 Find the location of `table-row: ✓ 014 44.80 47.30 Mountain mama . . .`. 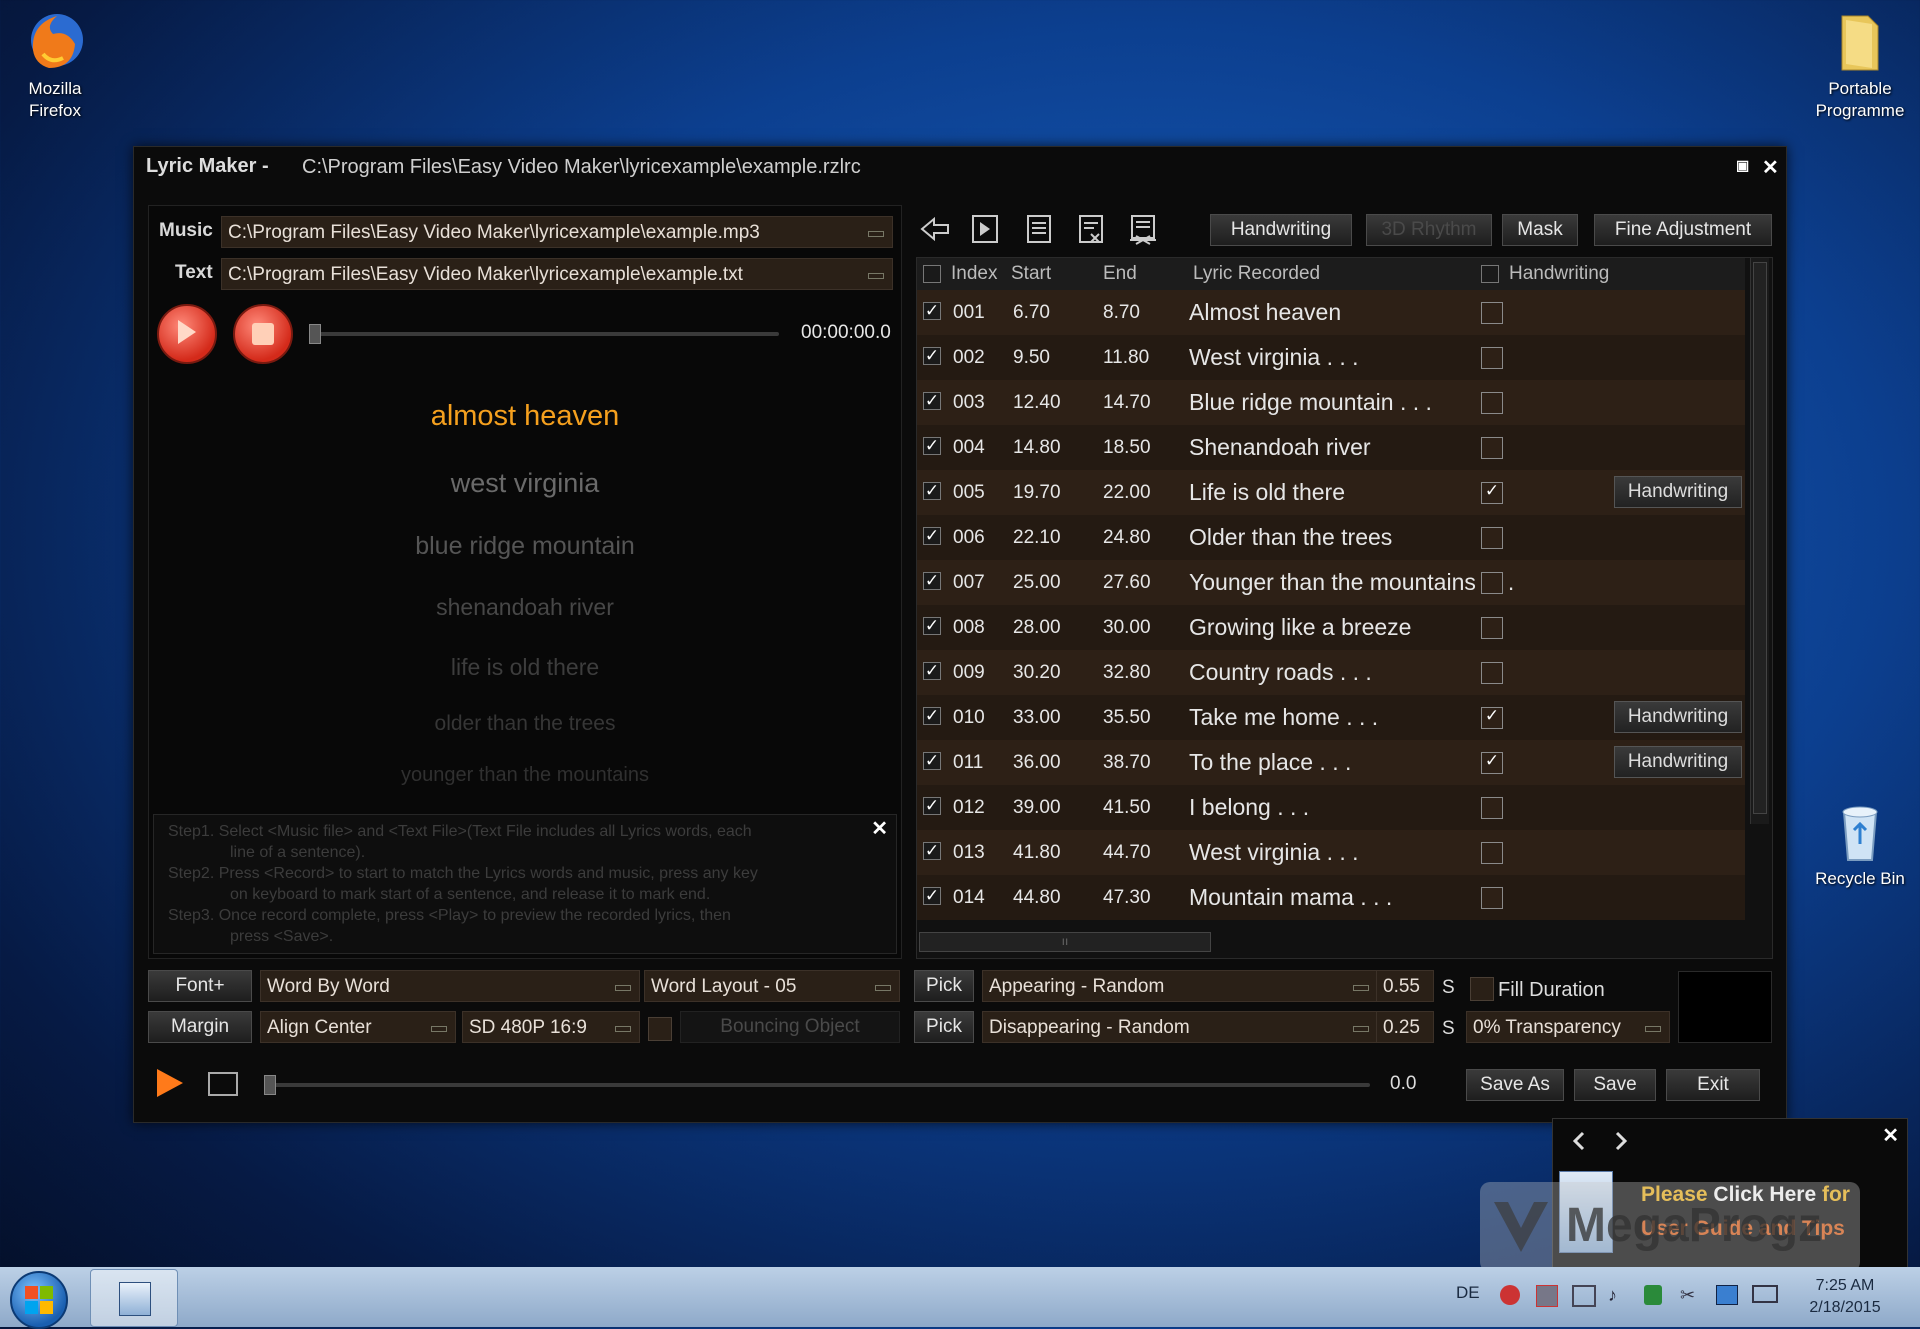

table-row: ✓ 014 44.80 47.30 Mountain mama . . . is located at coordinates (1331, 897).